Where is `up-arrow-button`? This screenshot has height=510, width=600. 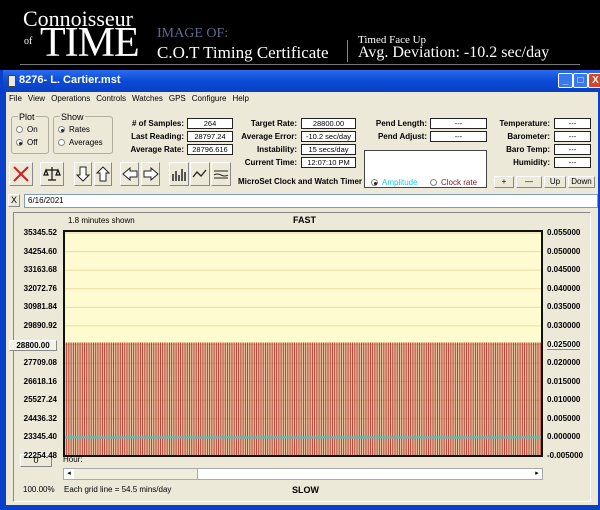 up-arrow-button is located at coordinates (103, 174).